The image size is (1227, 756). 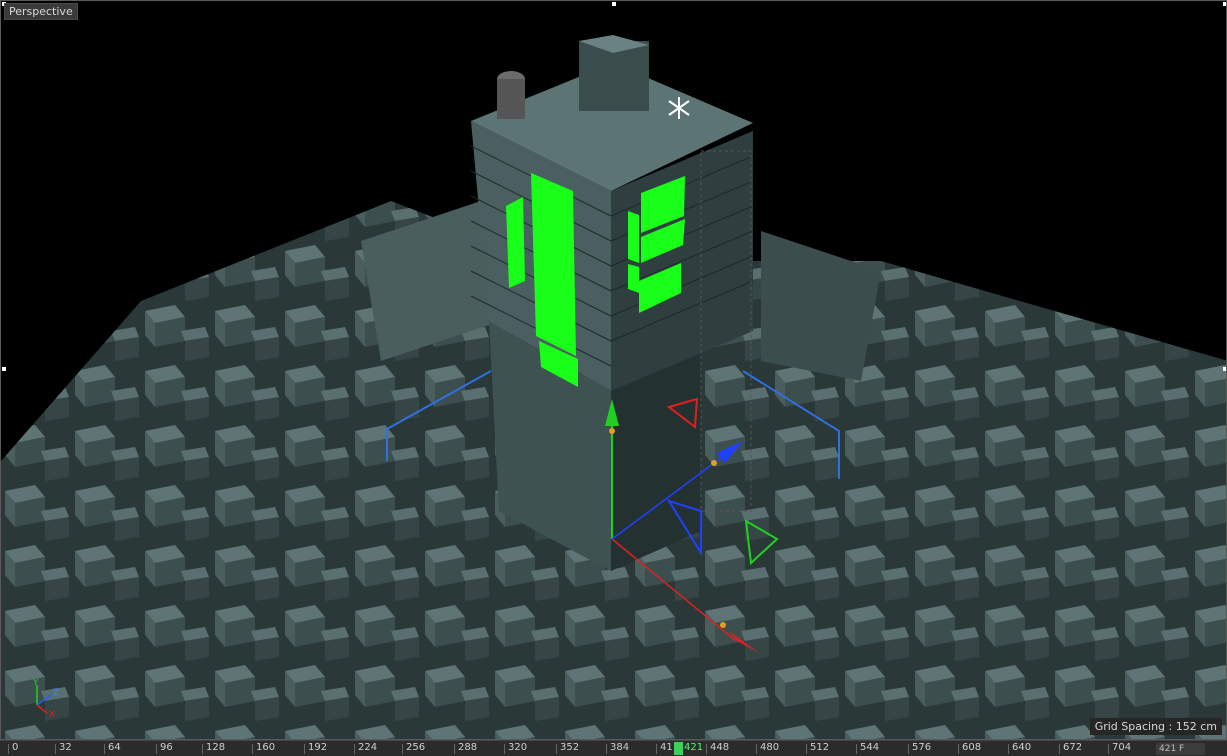 I want to click on timeline-tick-label: 128, so click(x=216, y=747).